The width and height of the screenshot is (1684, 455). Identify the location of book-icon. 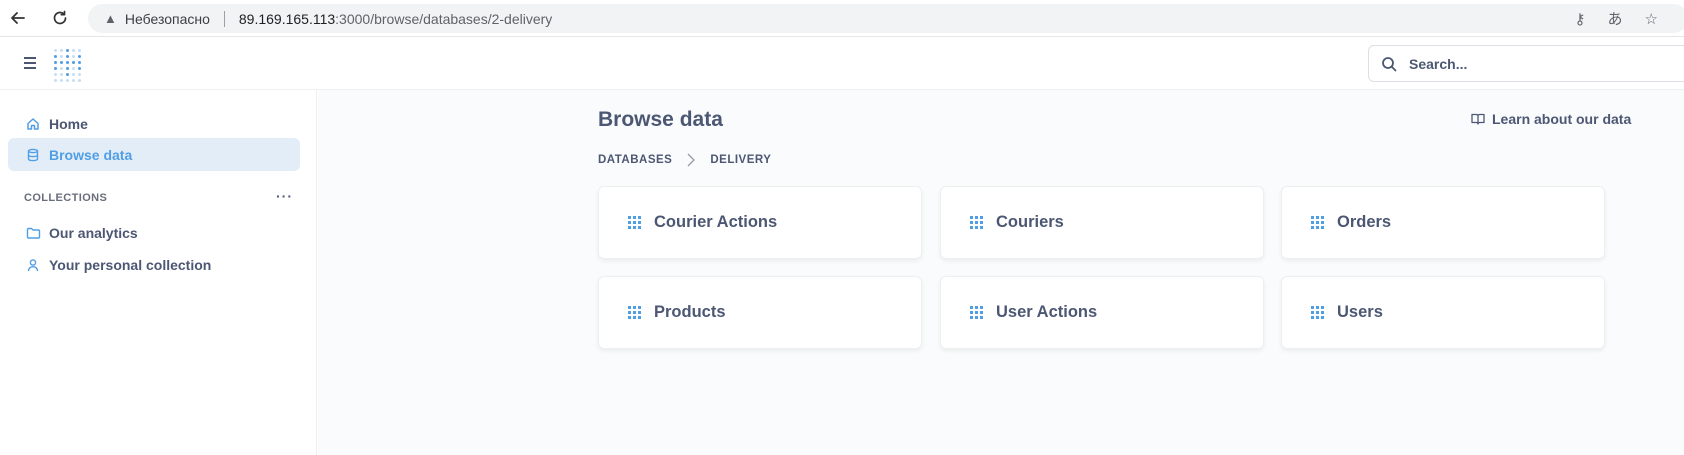
(1478, 119).